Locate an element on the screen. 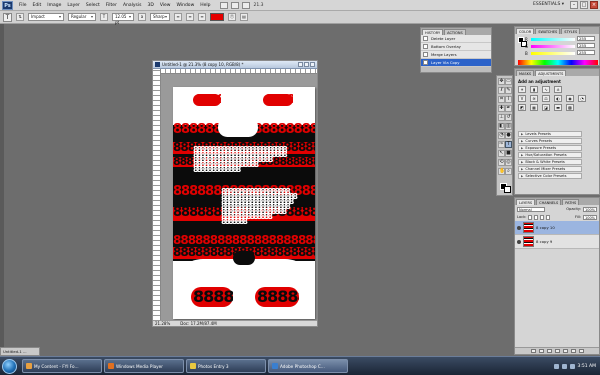  black-white-icon: ◐ is located at coordinates (558, 98).